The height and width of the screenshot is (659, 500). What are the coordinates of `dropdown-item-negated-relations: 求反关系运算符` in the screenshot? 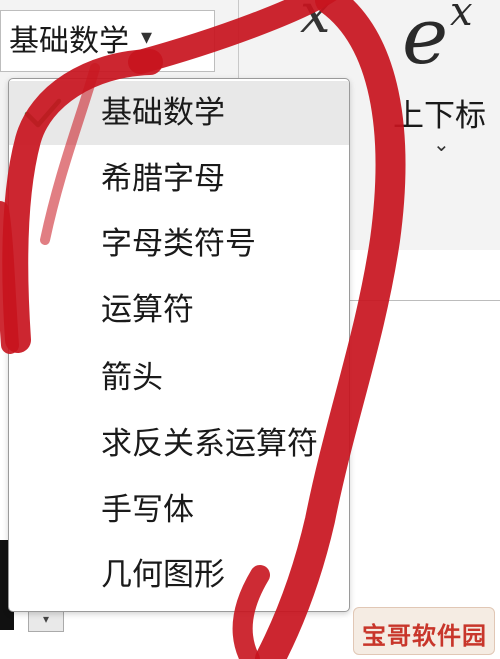 It's located at (179, 444).